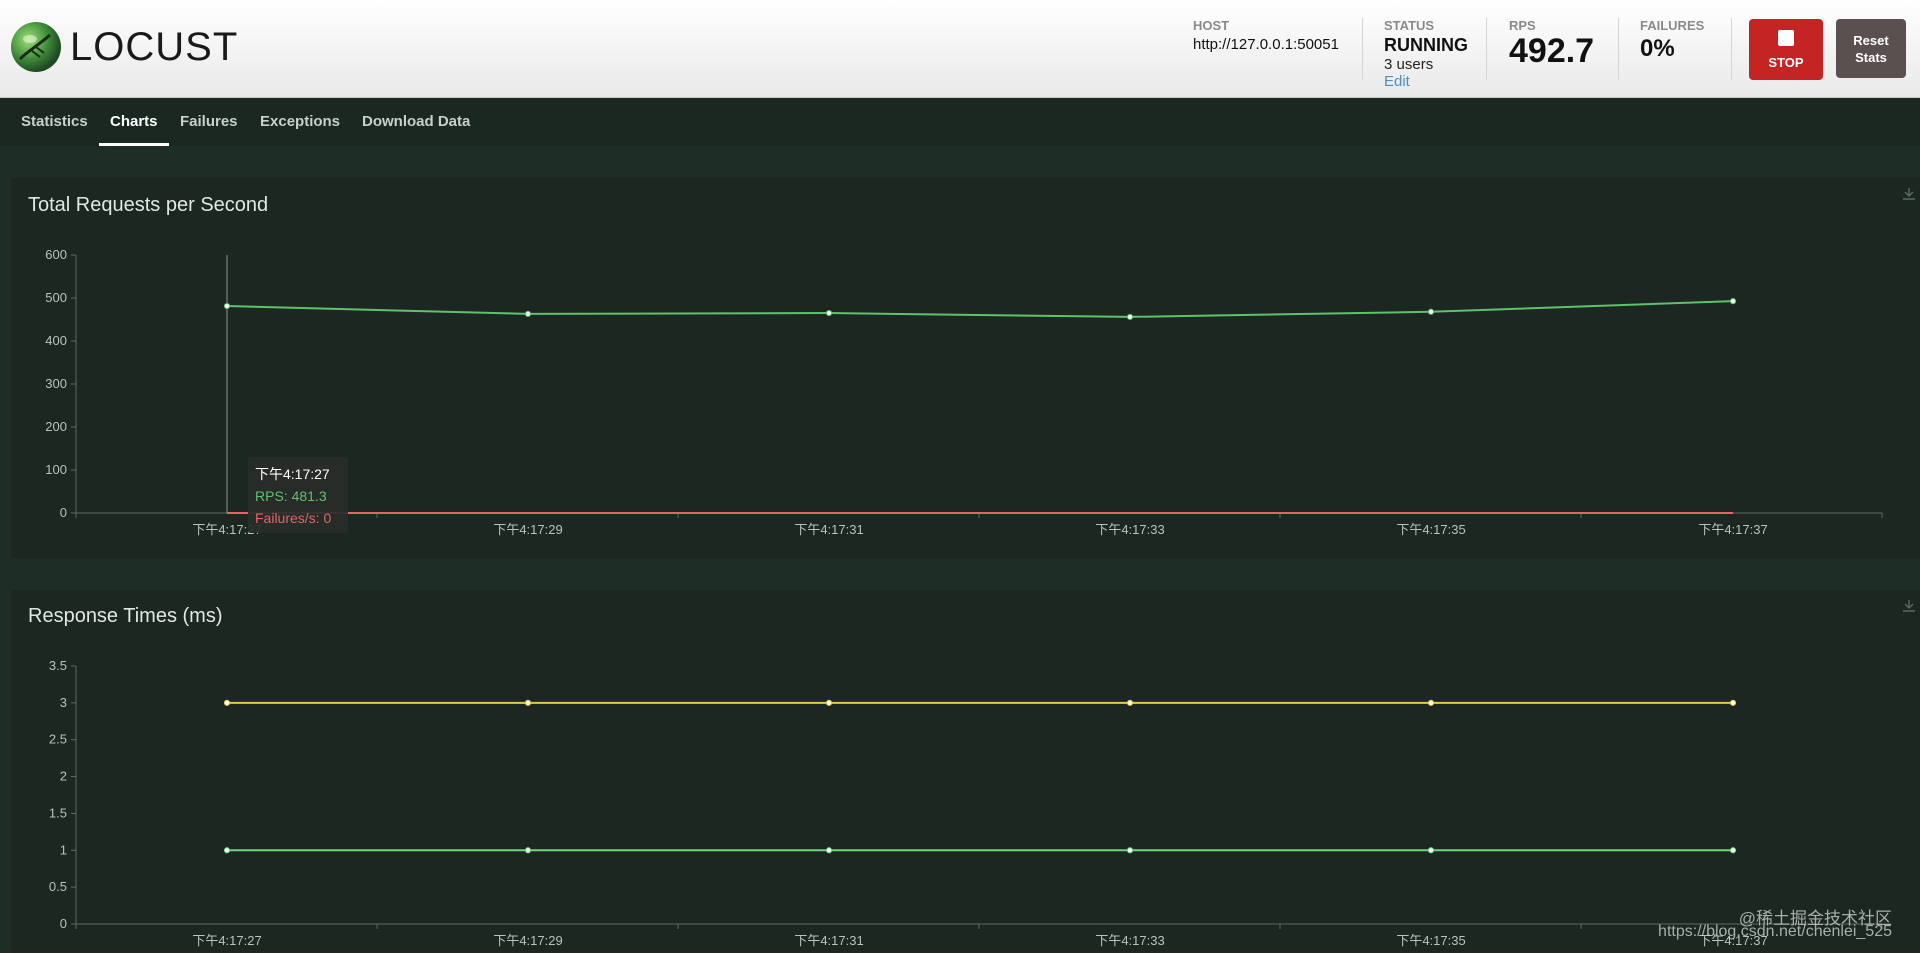 This screenshot has width=1920, height=953. I want to click on tab-exceptions: Exceptions, so click(300, 121).